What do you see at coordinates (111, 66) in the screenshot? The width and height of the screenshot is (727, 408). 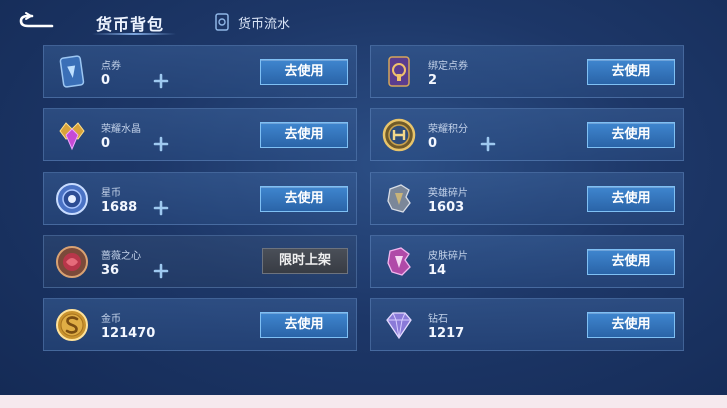 I see `currency-name: 点券` at bounding box center [111, 66].